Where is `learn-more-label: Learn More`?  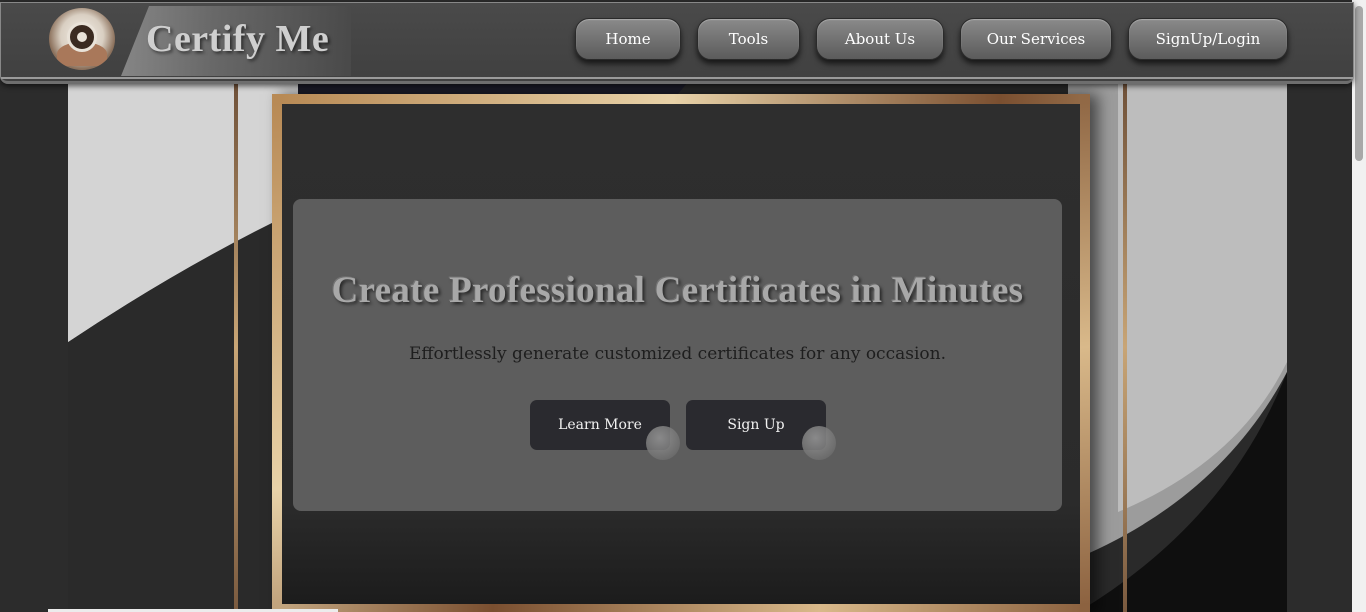 learn-more-label: Learn More is located at coordinates (600, 425).